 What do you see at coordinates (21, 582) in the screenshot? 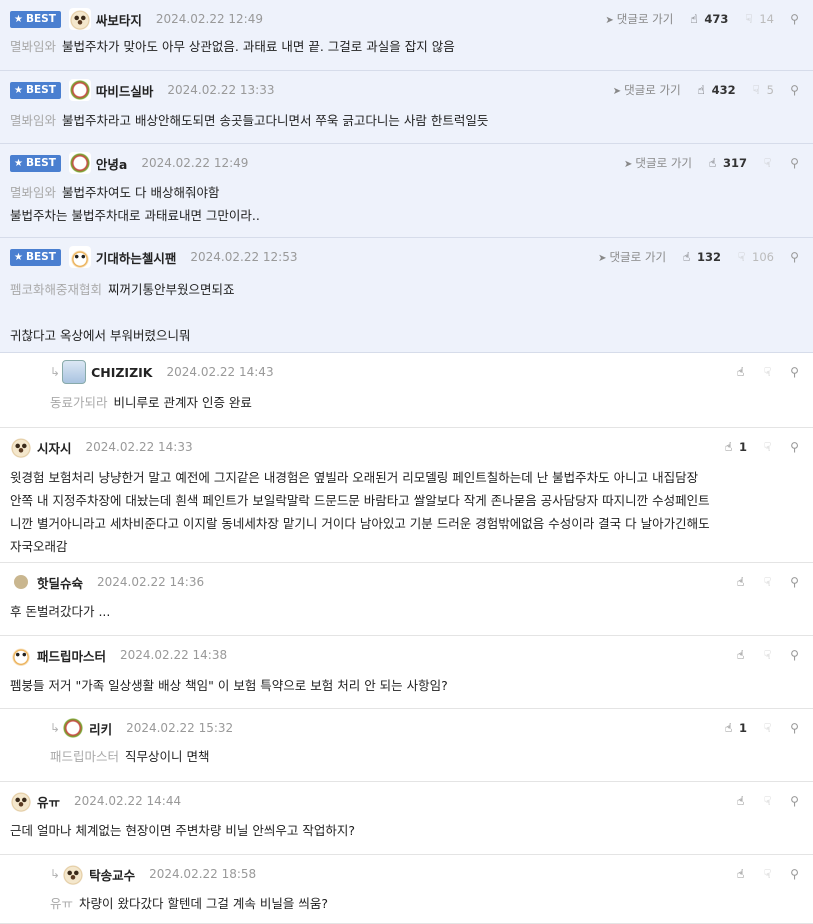
I see `circle-icon` at bounding box center [21, 582].